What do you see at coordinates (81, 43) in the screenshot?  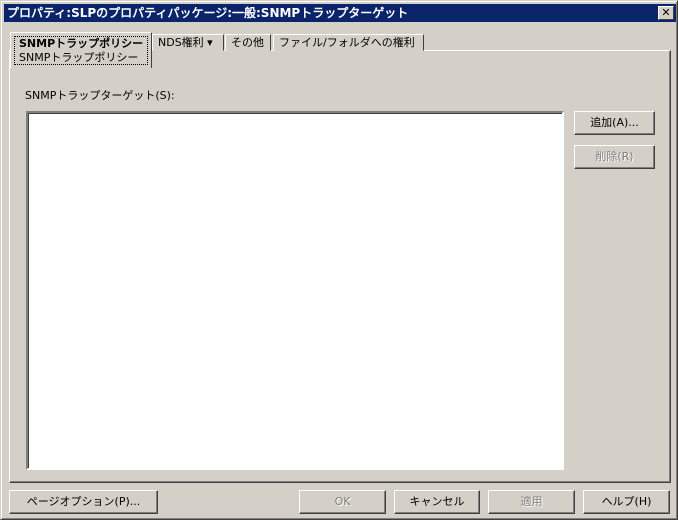 I see `tab-label: SNMPトラップポリシー` at bounding box center [81, 43].